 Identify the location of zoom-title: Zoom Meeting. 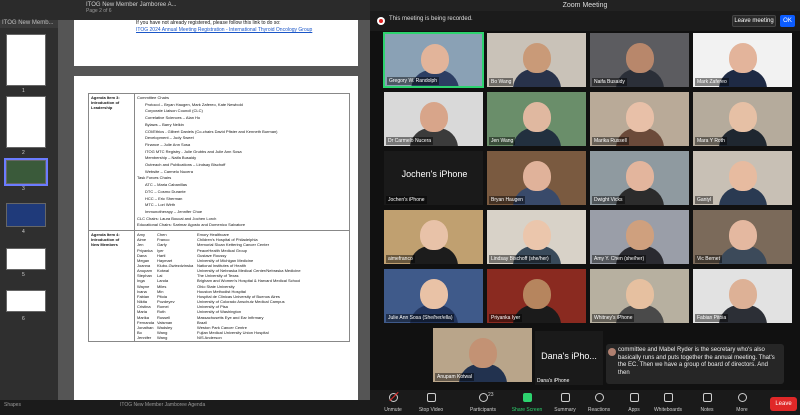
(585, 5).